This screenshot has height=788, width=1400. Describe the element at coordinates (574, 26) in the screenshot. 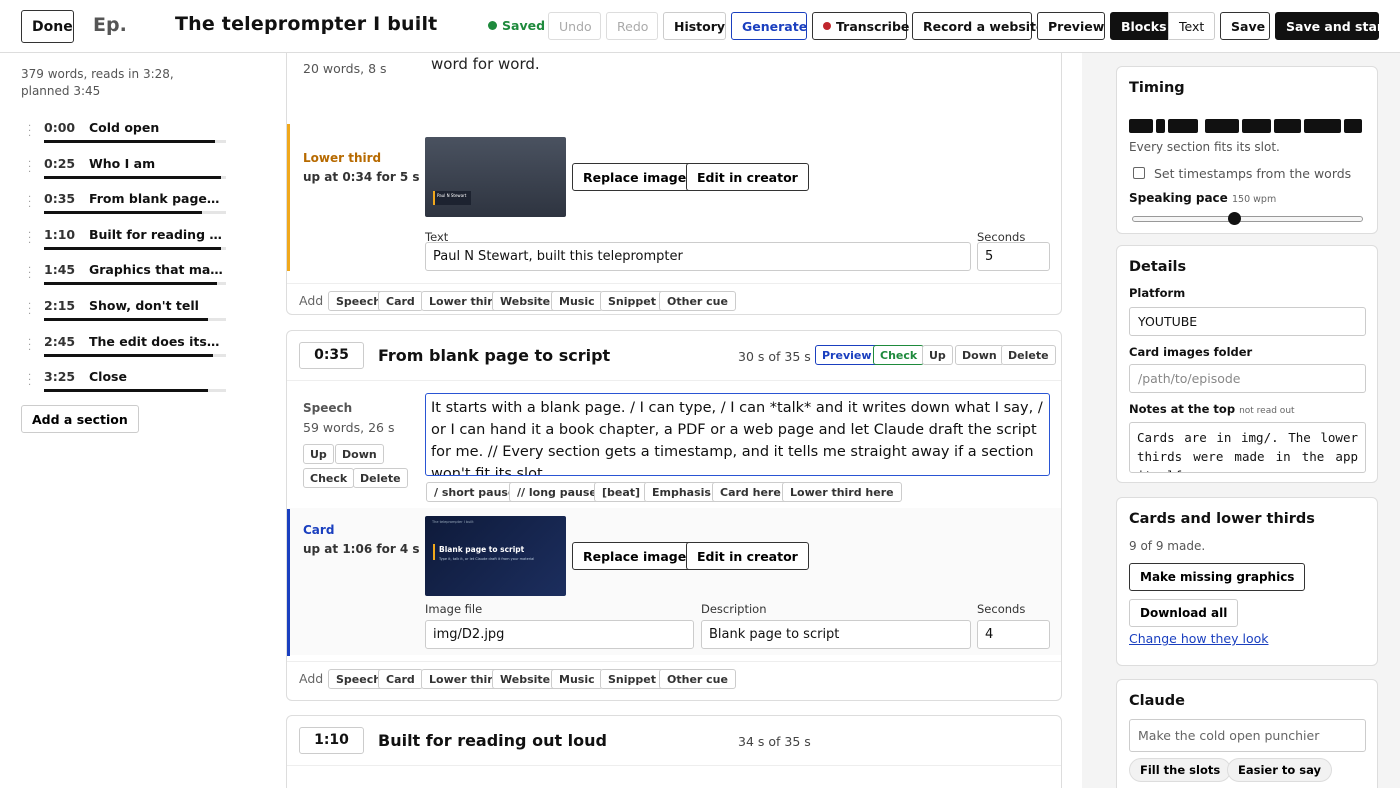

I see `undo-button: Undo` at that location.